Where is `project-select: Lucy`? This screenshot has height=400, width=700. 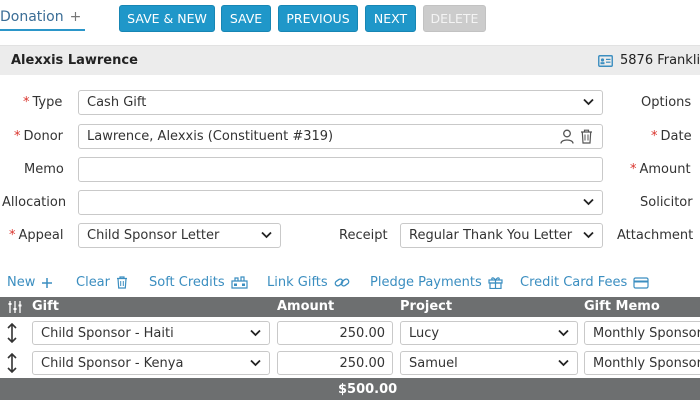
project-select: Lucy is located at coordinates (489, 333).